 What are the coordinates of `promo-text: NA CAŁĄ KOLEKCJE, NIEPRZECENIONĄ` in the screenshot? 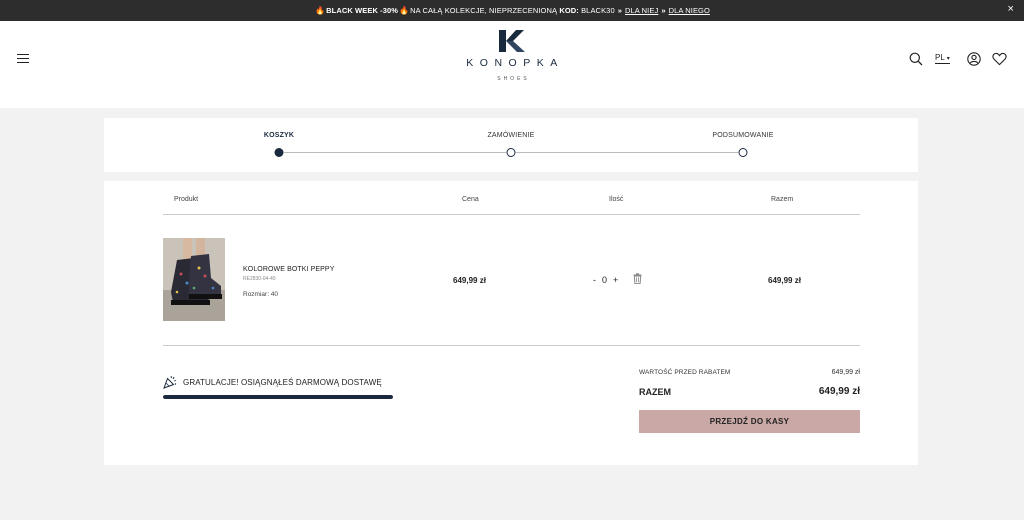 It's located at (484, 10).